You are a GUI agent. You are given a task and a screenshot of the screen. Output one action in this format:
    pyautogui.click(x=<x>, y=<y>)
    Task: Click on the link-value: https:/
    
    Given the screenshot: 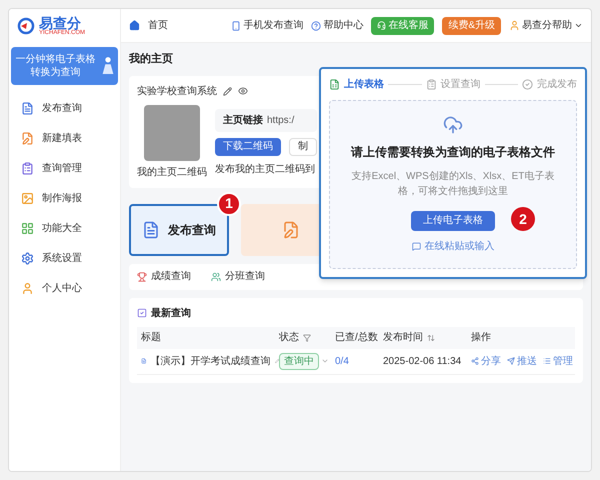 What is the action you would take?
    pyautogui.click(x=280, y=120)
    